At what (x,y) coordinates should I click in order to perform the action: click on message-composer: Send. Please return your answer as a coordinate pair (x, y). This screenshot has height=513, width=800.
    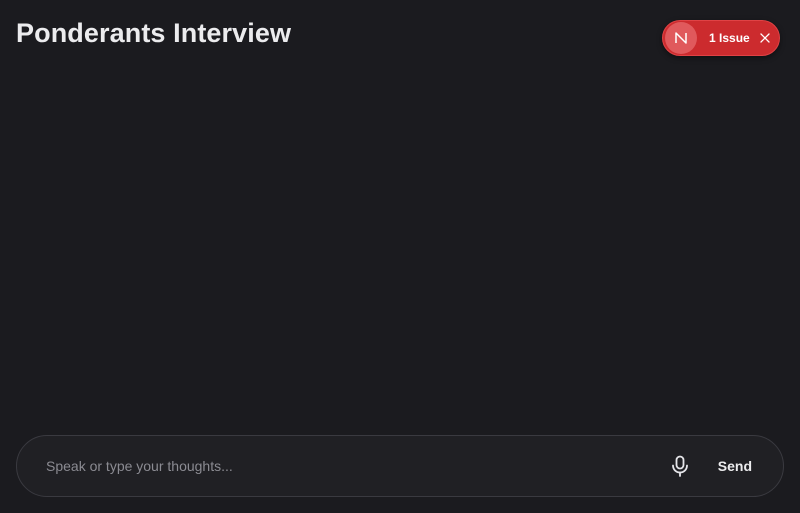
    Looking at the image, I should click on (400, 466).